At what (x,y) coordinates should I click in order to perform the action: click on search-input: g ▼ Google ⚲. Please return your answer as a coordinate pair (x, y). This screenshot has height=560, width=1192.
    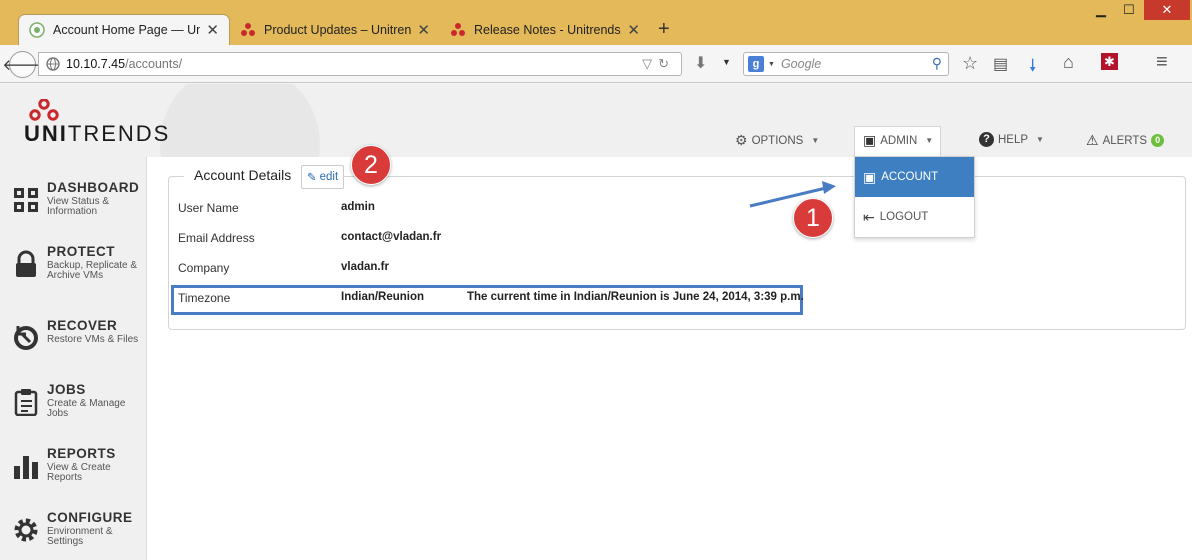
    Looking at the image, I should click on (846, 64).